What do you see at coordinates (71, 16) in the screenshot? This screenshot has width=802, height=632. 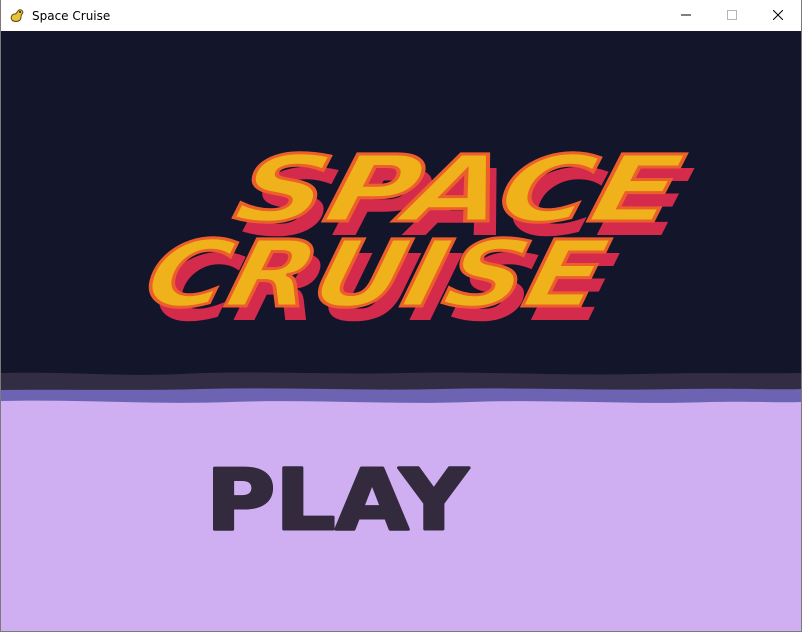 I see `window-title: Space Cruise` at bounding box center [71, 16].